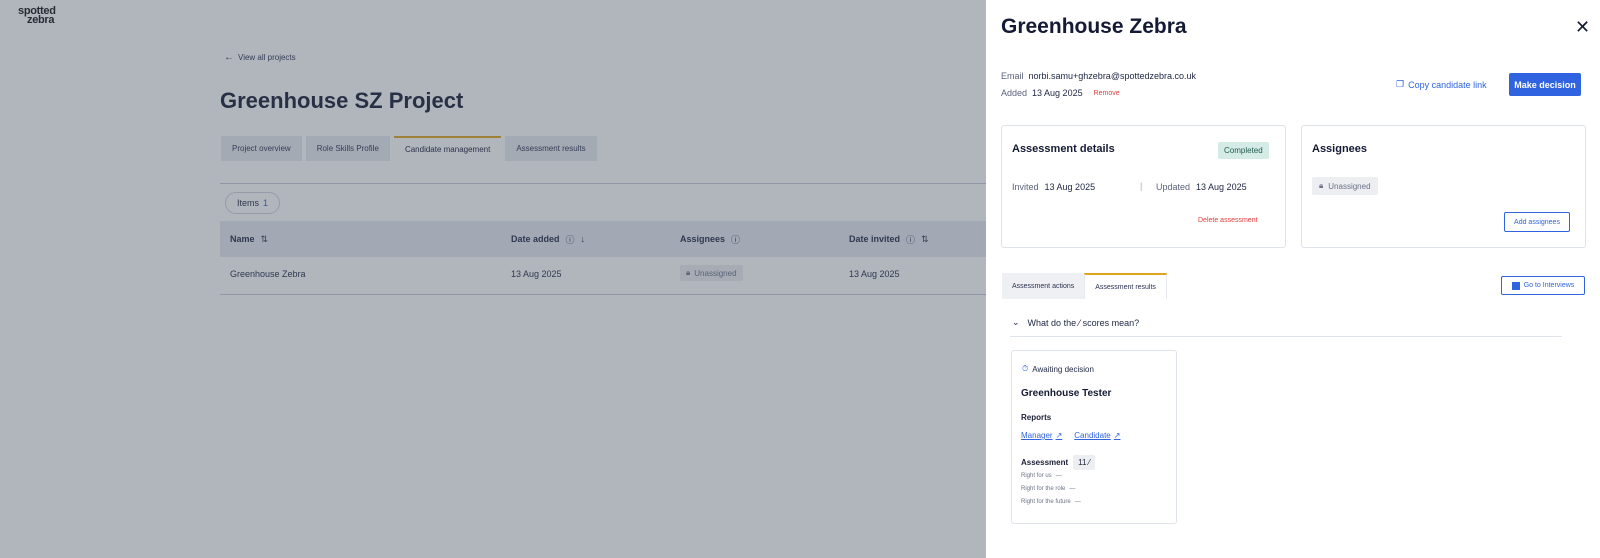 Image resolution: width=1600 pixels, height=558 pixels. I want to click on result-card-title: Greenhouse Tester, so click(1066, 393).